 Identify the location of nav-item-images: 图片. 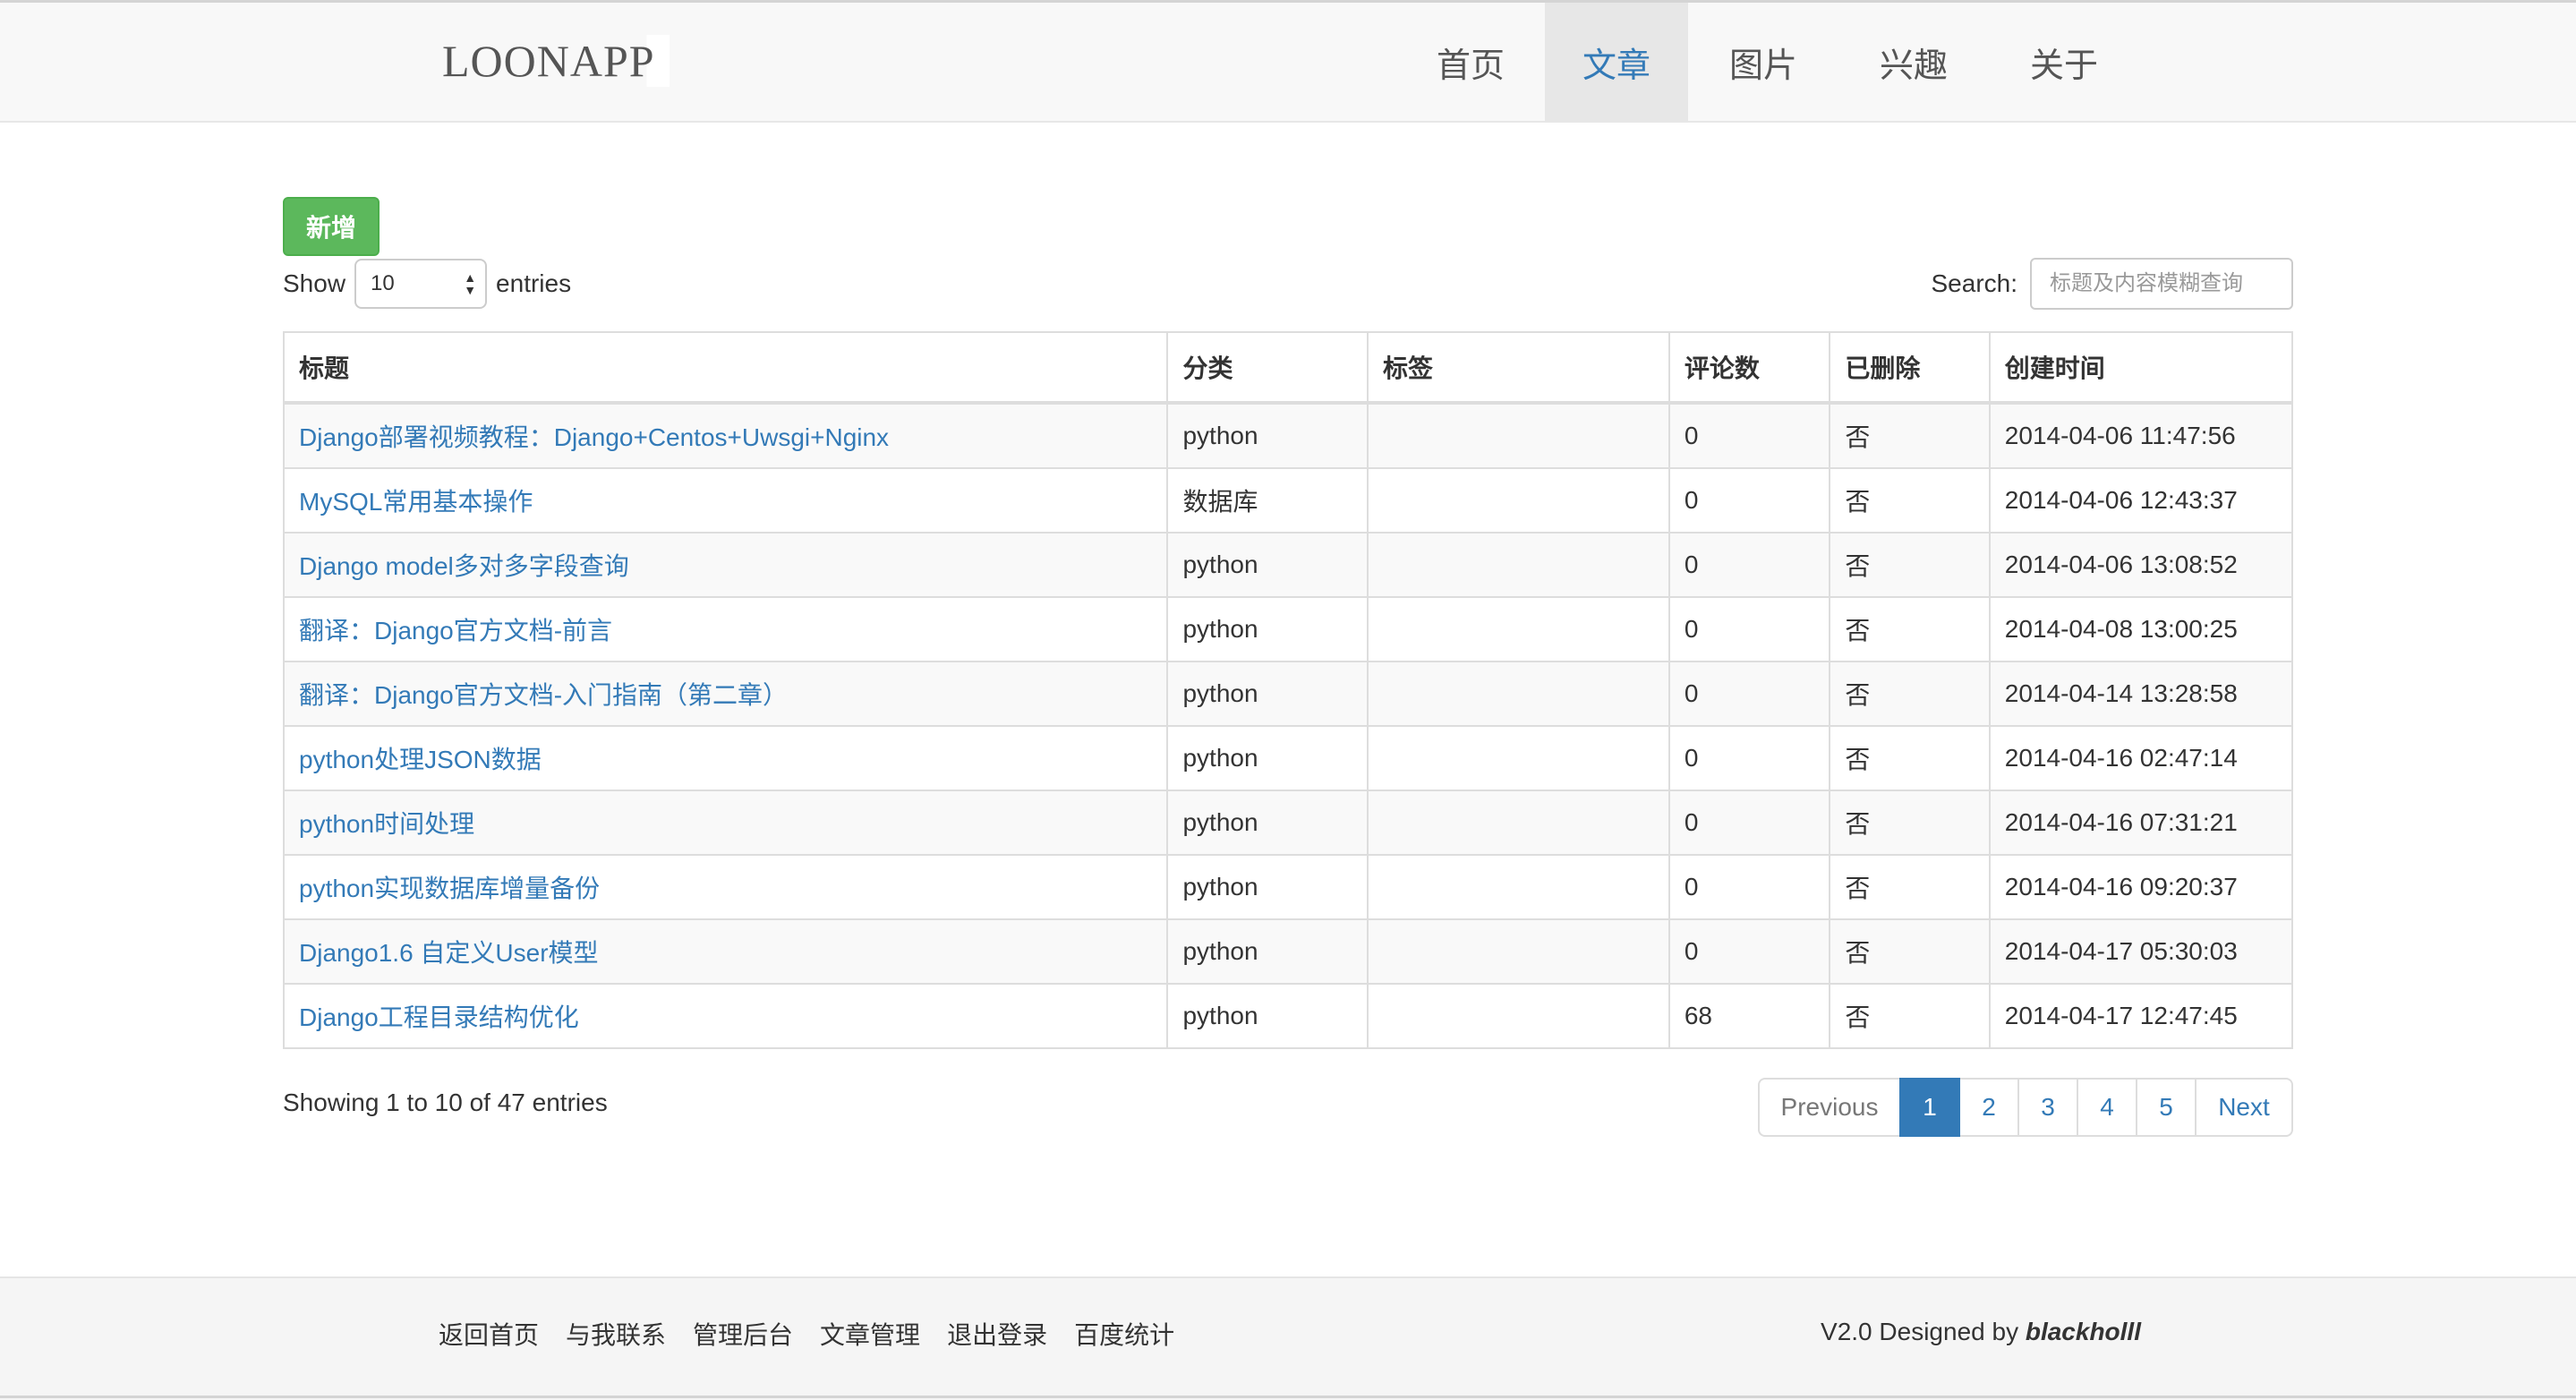
(1763, 62).